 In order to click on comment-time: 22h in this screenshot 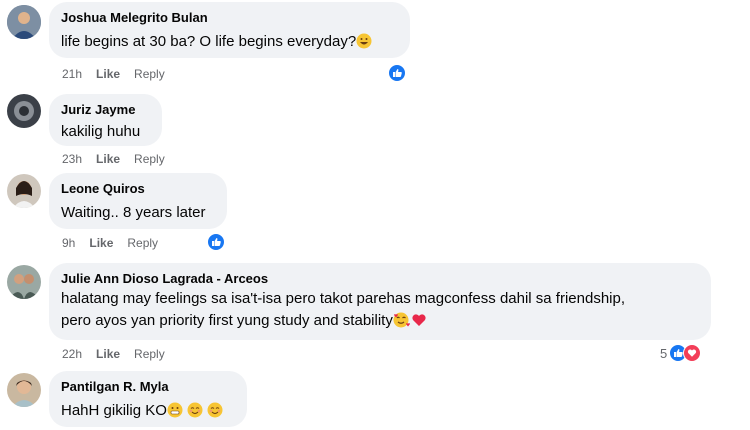, I will do `click(72, 354)`.